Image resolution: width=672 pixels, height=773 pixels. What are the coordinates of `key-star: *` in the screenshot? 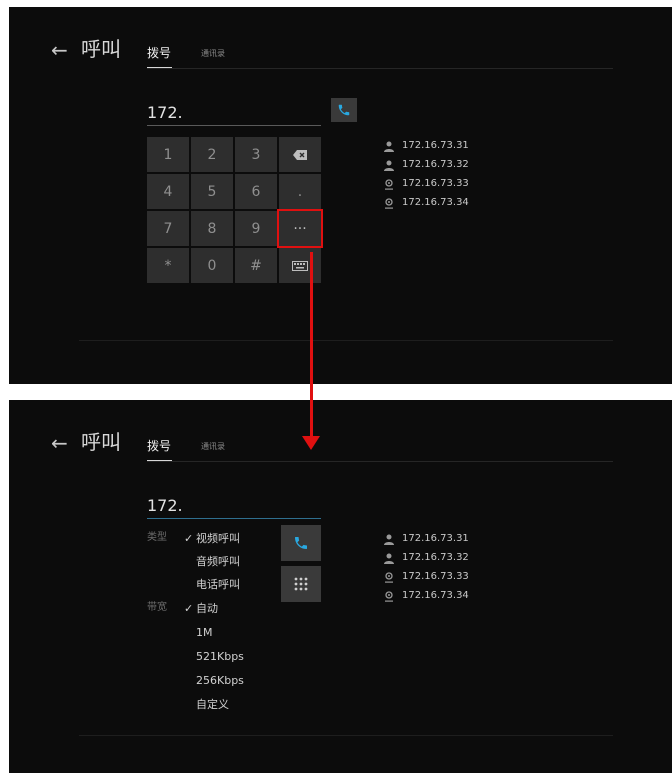 It's located at (168, 265).